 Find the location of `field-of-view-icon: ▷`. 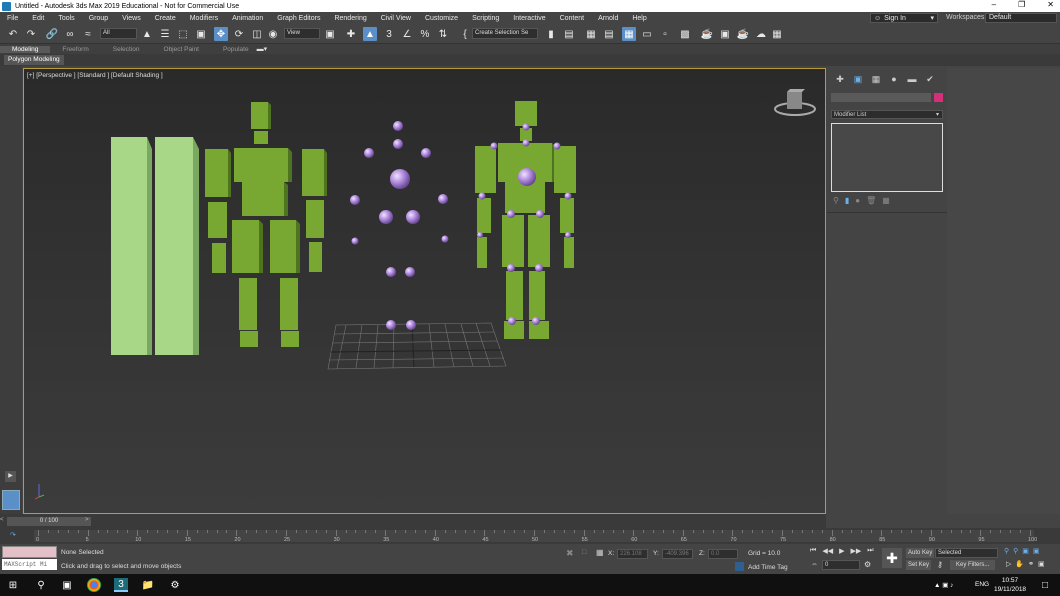

field-of-view-icon: ▷ is located at coordinates (1008, 564).